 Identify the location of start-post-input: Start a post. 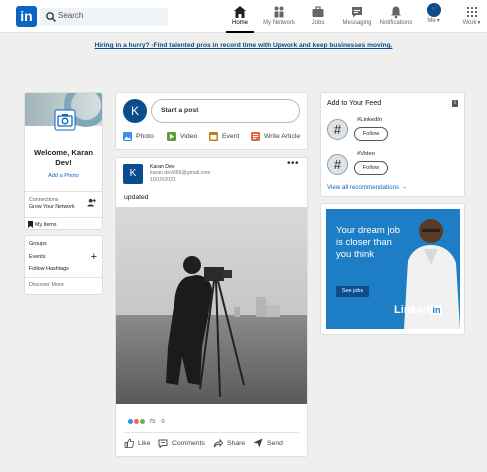
(225, 111).